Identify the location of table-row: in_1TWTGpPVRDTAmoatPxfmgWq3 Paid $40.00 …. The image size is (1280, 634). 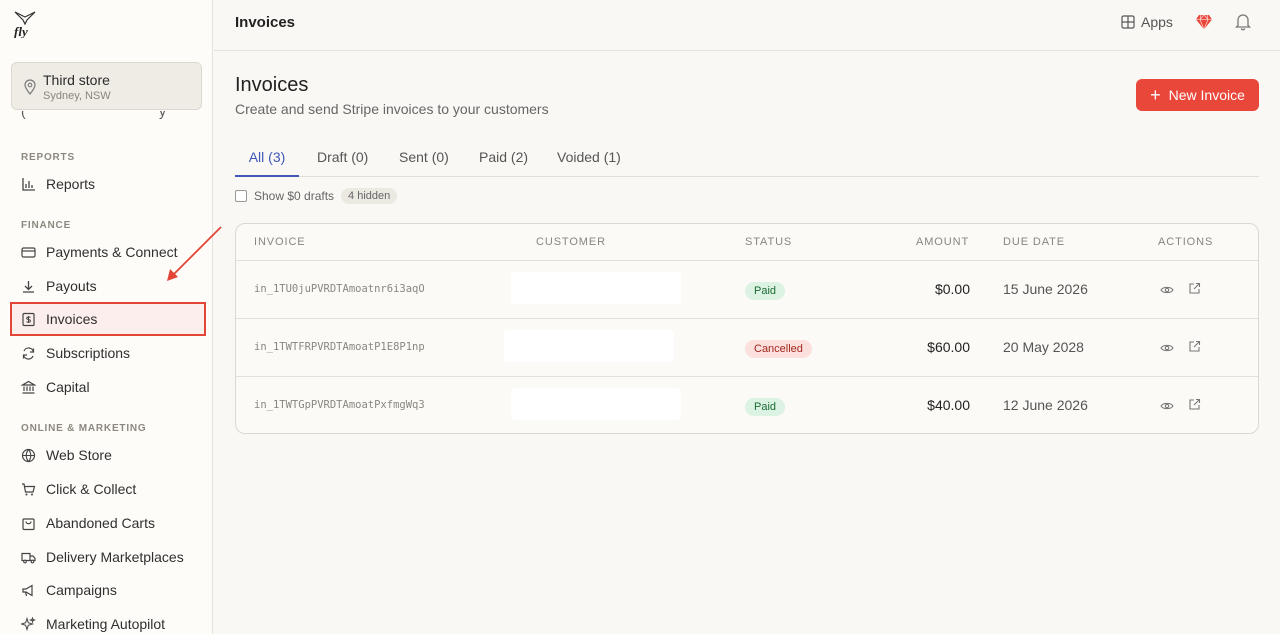
(747, 404).